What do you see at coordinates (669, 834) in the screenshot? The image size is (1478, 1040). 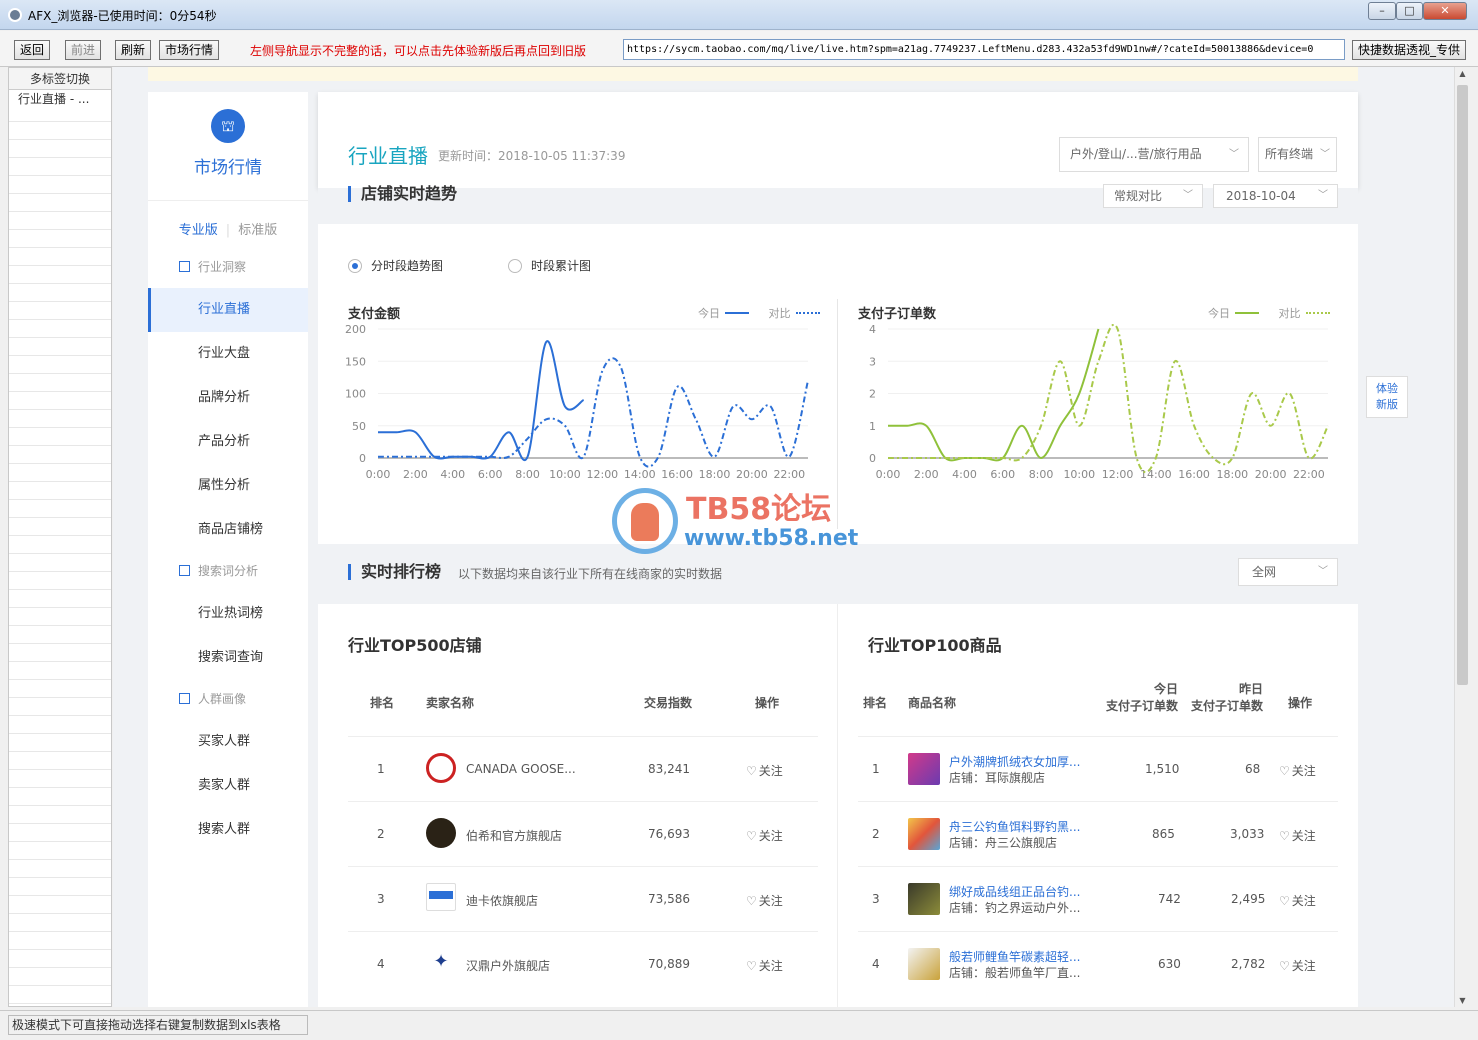 I see `trade-index: 76,693` at bounding box center [669, 834].